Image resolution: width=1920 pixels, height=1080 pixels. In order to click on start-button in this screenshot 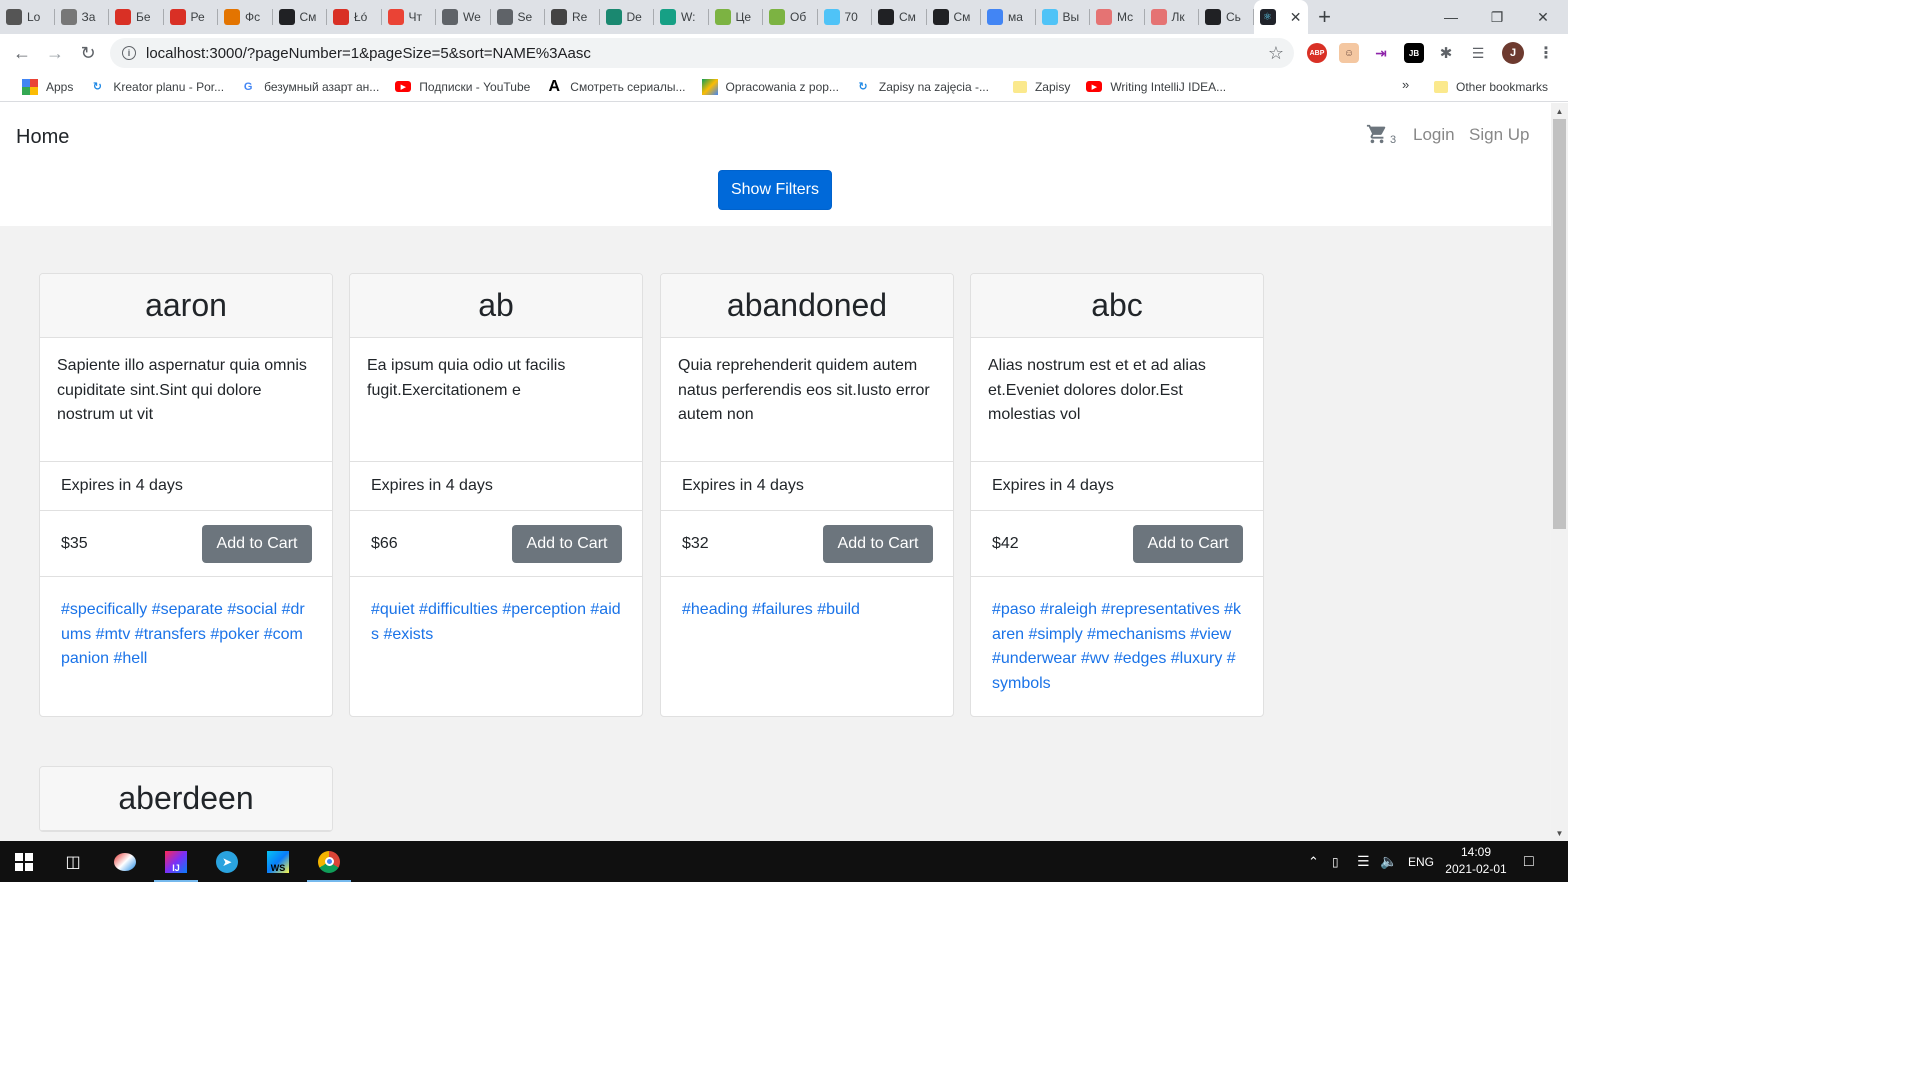, I will do `click(24, 861)`.